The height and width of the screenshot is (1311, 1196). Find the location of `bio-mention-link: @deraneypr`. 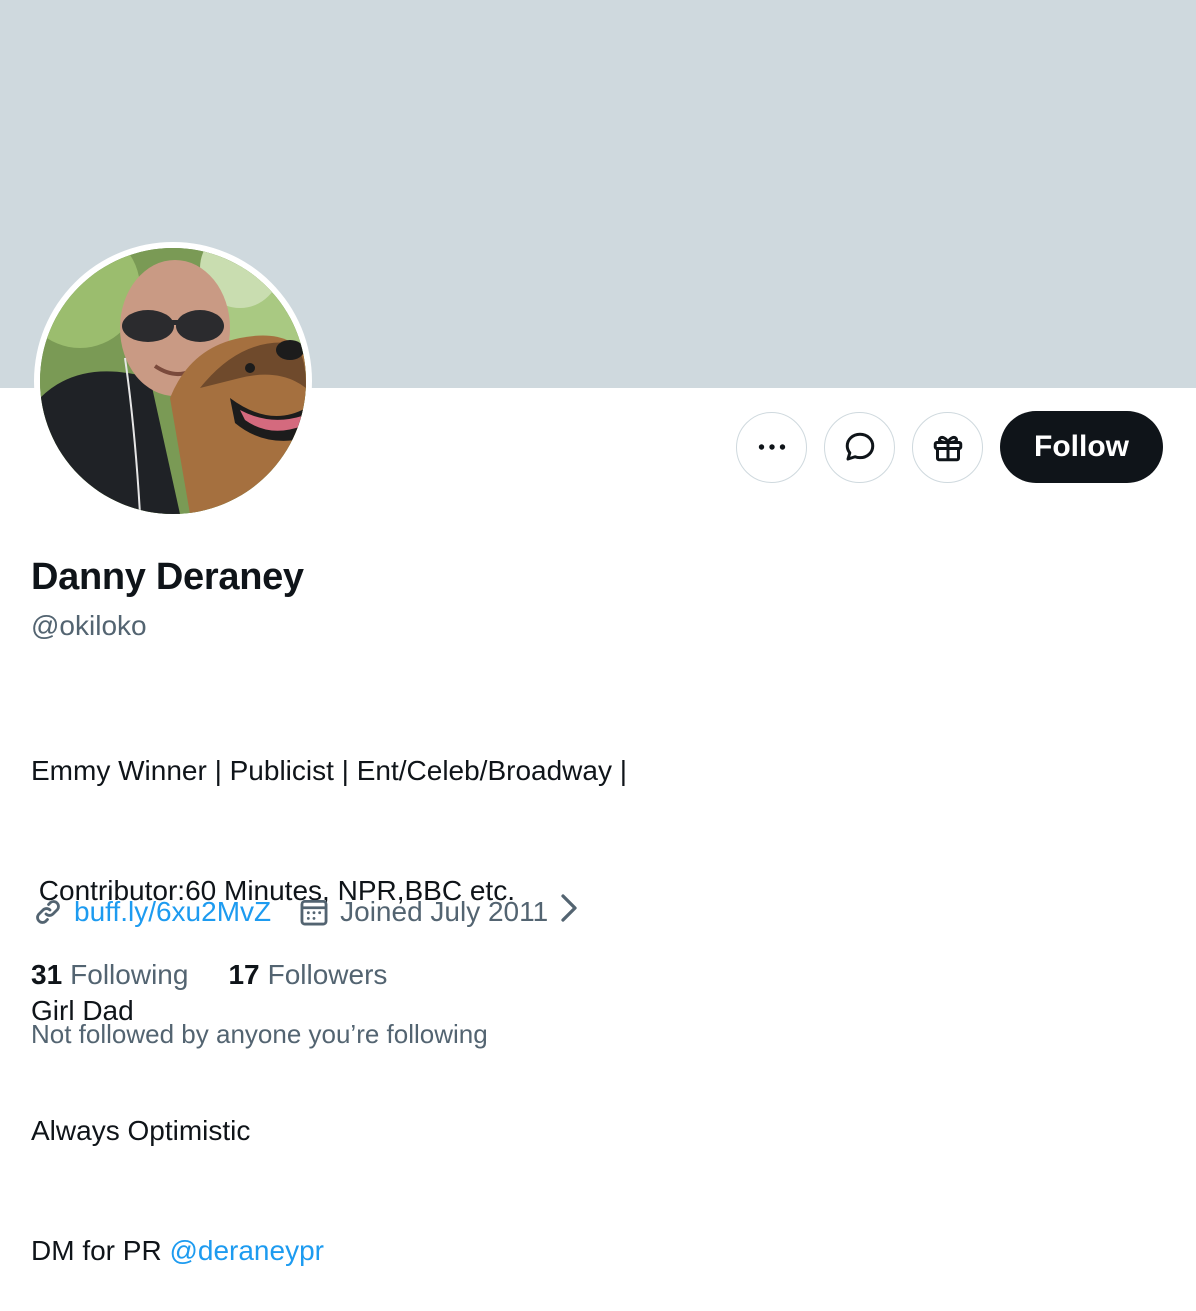

bio-mention-link: @deraneypr is located at coordinates (246, 1250).